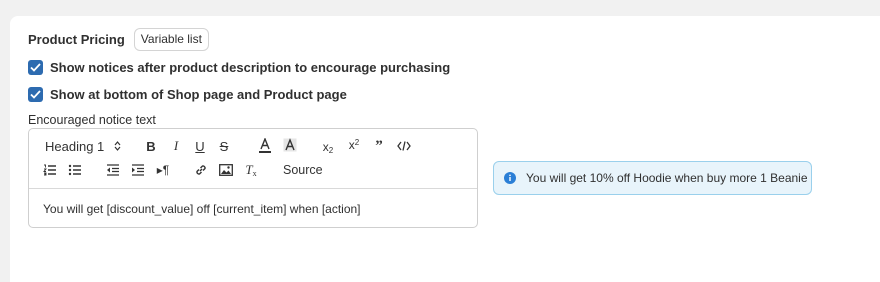 The height and width of the screenshot is (282, 880). I want to click on editor-toolbar: Heading 1 B I U S x2 x2 ” ▸¶ T x Source, so click(253, 159).